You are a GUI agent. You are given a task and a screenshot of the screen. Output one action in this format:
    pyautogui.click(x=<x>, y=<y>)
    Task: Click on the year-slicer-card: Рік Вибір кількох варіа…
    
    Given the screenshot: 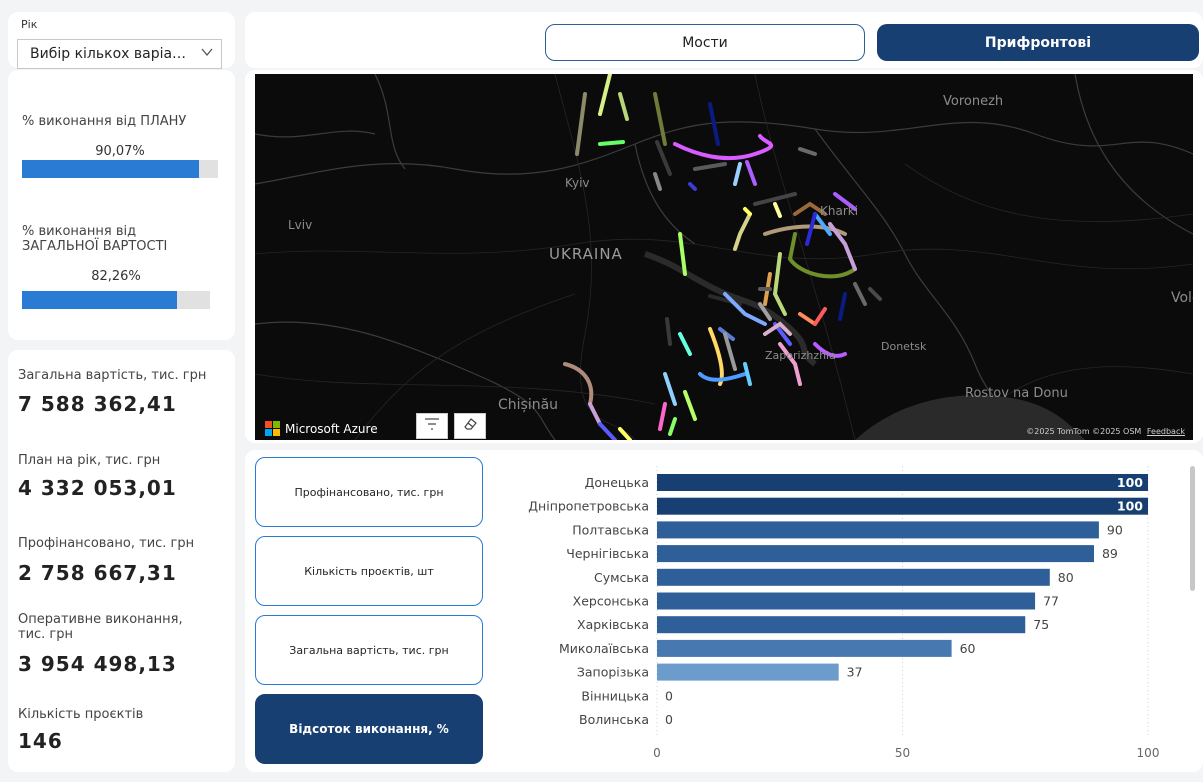 What is the action you would take?
    pyautogui.click(x=121, y=40)
    